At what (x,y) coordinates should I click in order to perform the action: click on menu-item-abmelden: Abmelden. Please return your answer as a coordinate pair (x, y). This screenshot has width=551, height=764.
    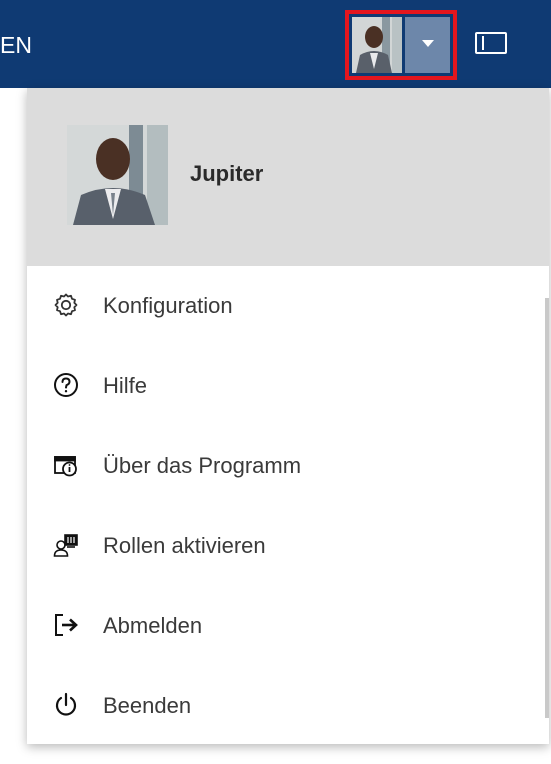
    Looking at the image, I should click on (286, 626).